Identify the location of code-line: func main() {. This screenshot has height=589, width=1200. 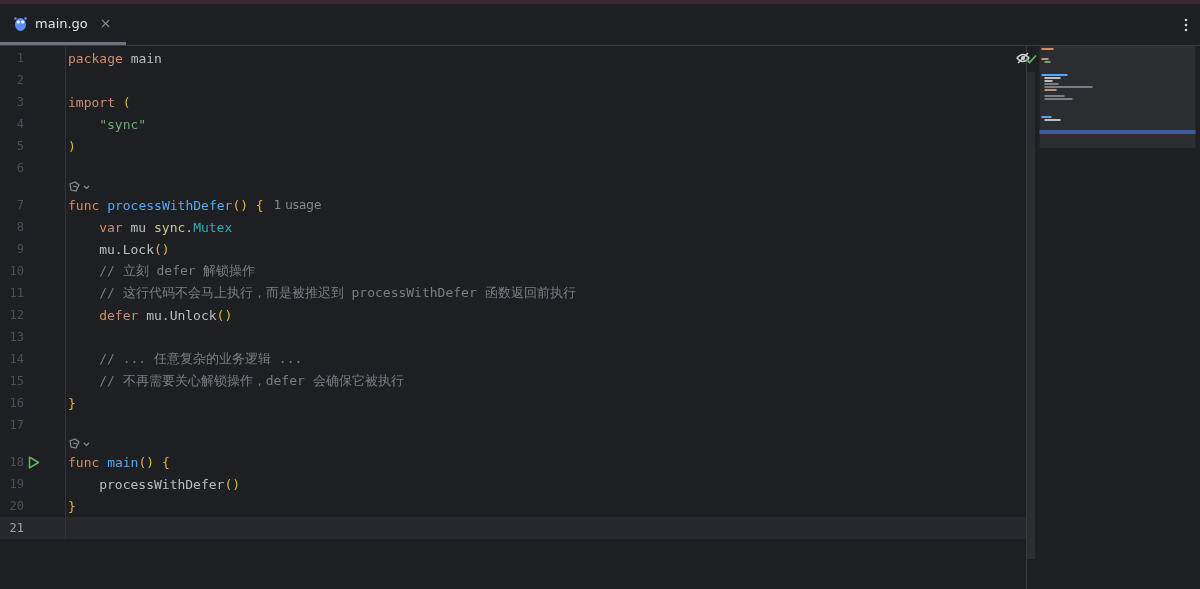
(118, 462).